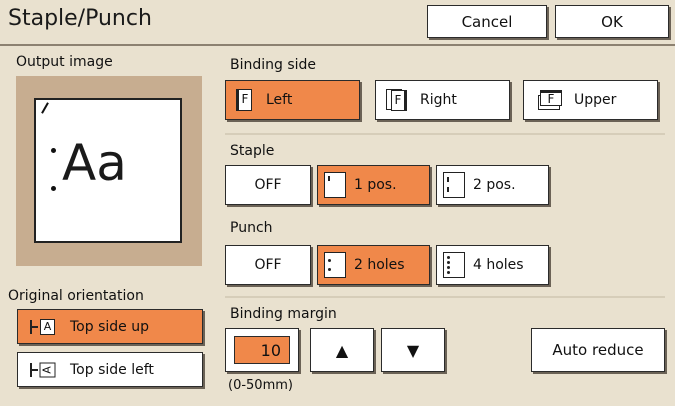 The width and height of the screenshot is (675, 406). I want to click on orientation-top-side-left-label: Top side left, so click(112, 369).